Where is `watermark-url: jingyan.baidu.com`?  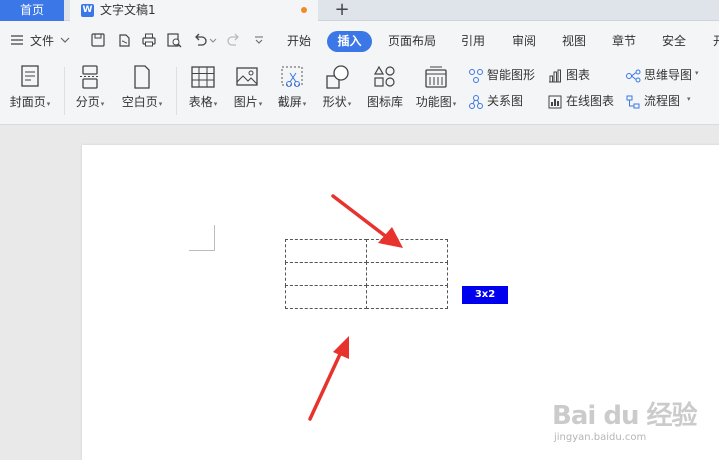 watermark-url: jingyan.baidu.com is located at coordinates (600, 437).